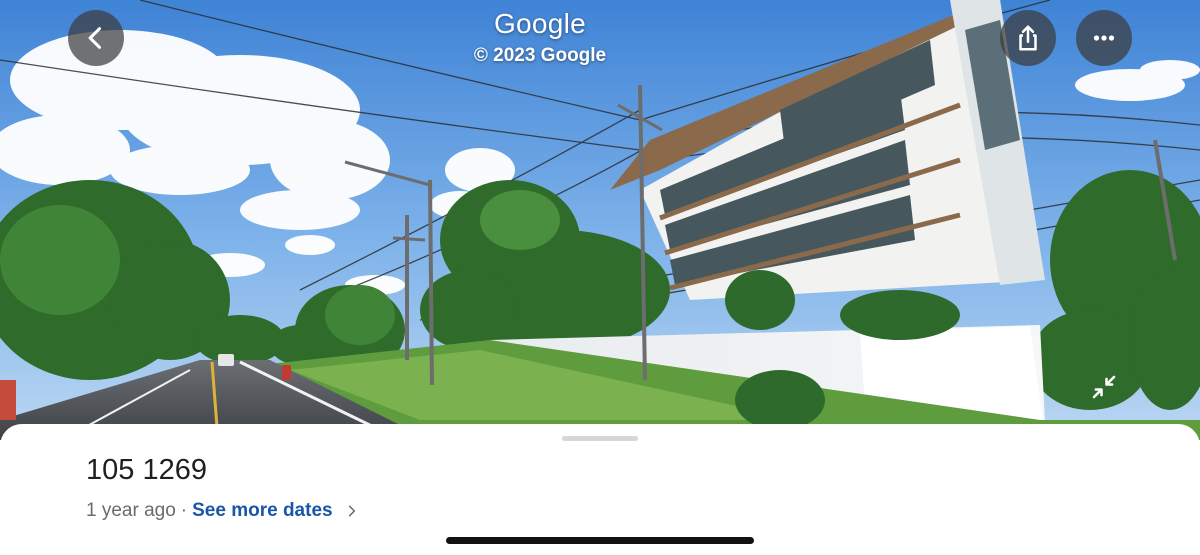  I want to click on imagery-date-row: 1 year ago · See more dates, so click(222, 511).